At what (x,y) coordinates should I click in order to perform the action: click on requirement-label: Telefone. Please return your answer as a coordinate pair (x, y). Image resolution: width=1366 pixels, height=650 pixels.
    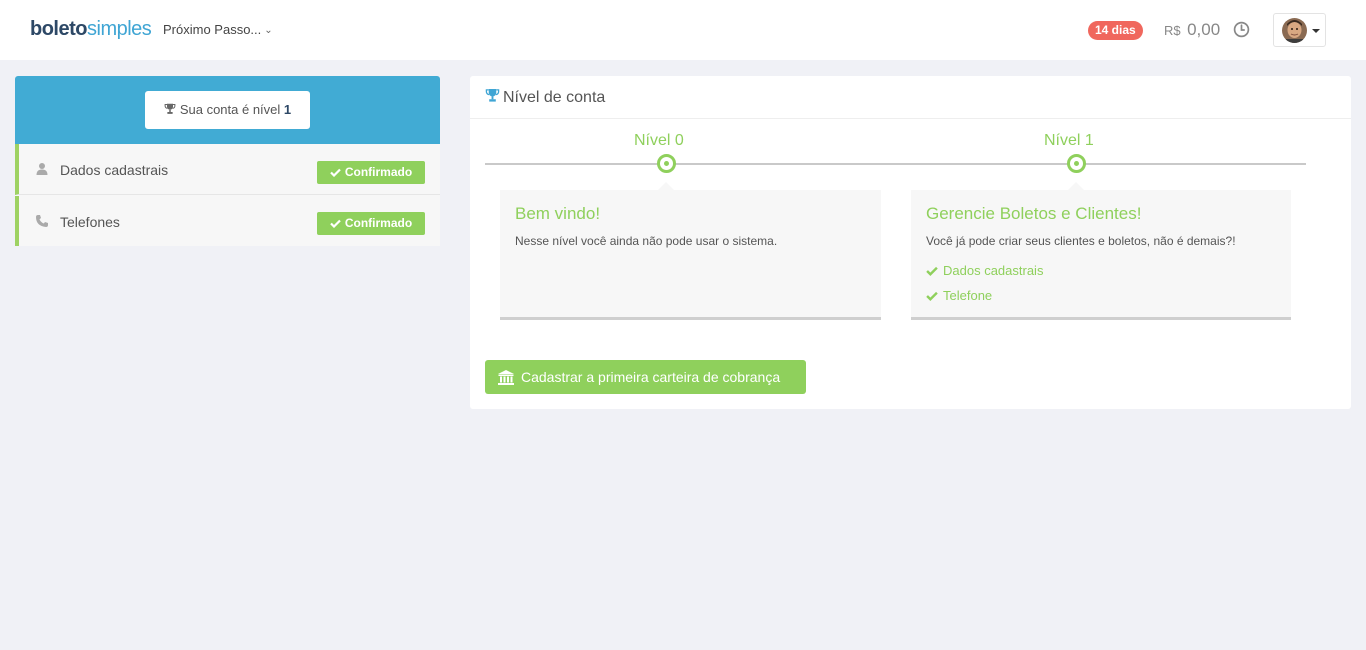
    Looking at the image, I should click on (968, 295).